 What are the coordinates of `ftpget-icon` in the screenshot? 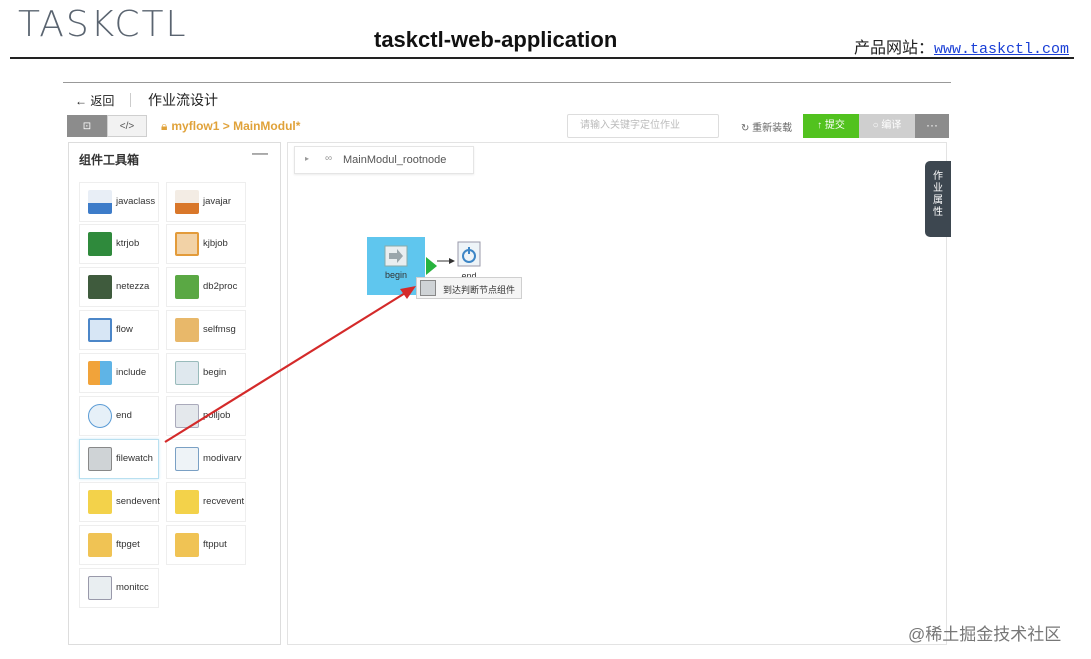 It's located at (100, 545).